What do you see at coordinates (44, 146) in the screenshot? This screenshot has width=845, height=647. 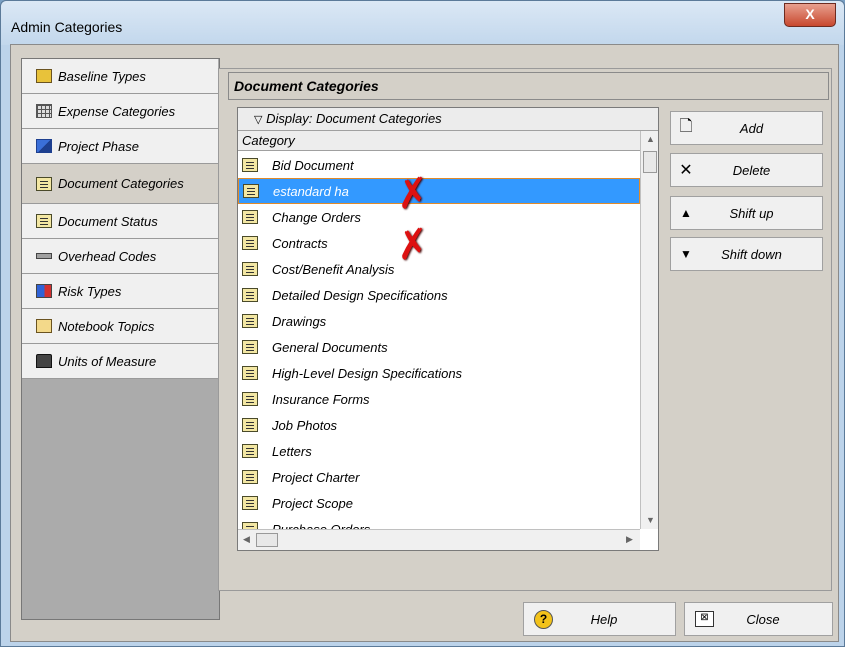 I see `phase-icon` at bounding box center [44, 146].